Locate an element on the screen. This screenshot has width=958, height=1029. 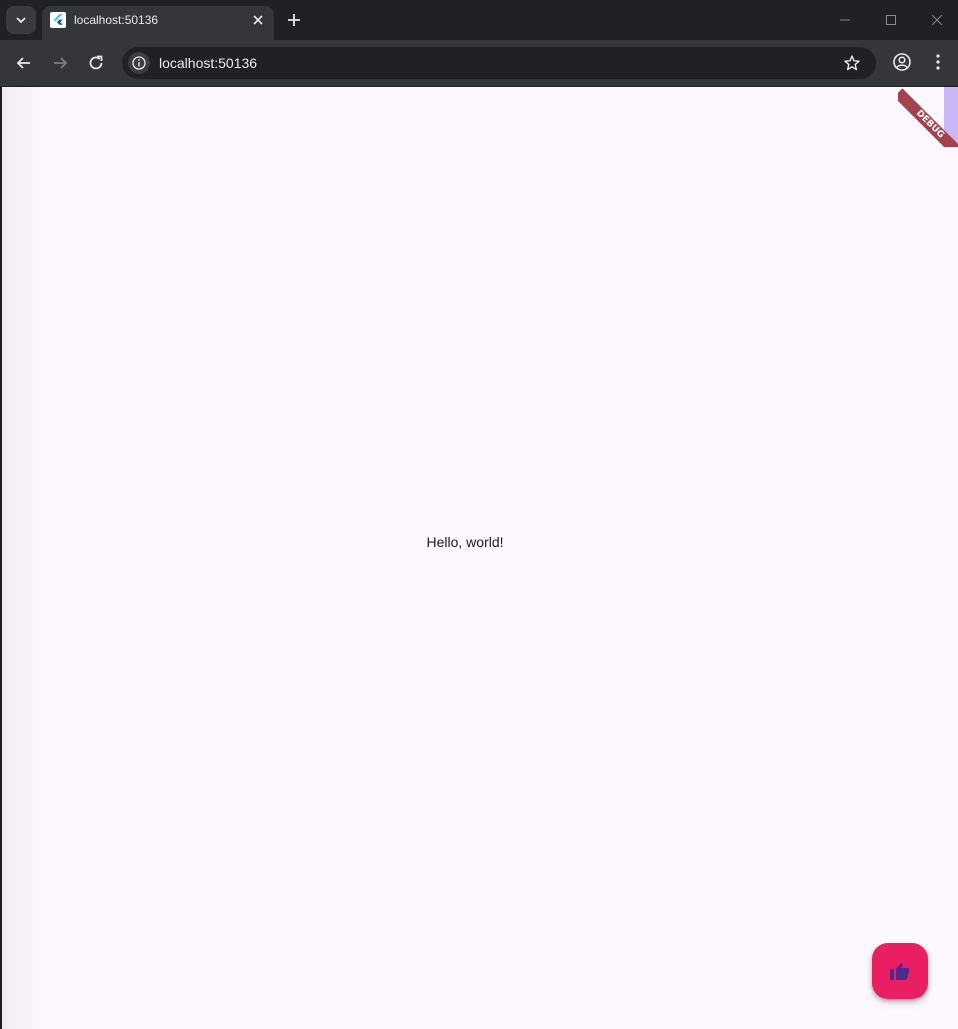
debug-banner: DEBUG is located at coordinates (928, 117).